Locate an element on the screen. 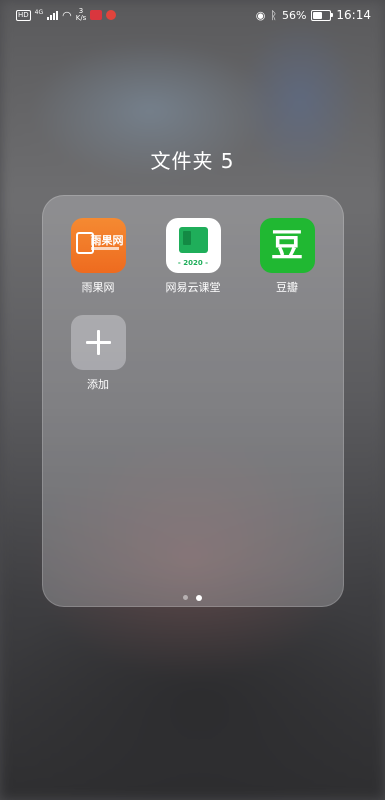 Image resolution: width=385 pixels, height=800 pixels. douban-glyph: 豆 is located at coordinates (286, 245).